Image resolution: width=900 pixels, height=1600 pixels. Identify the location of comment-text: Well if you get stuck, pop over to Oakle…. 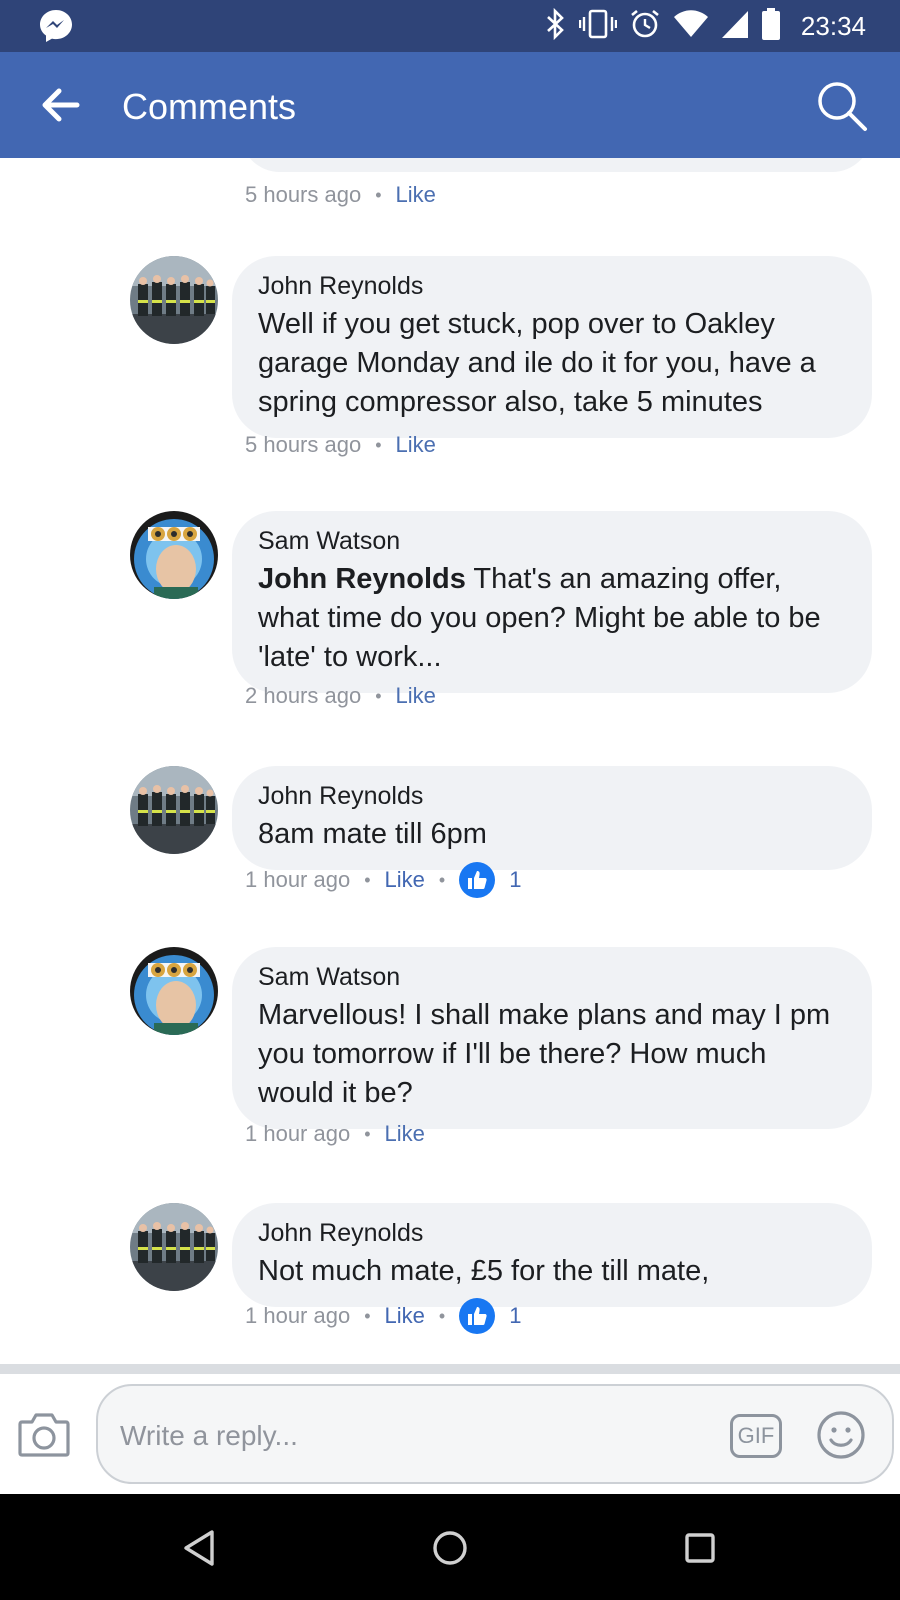
(537, 363).